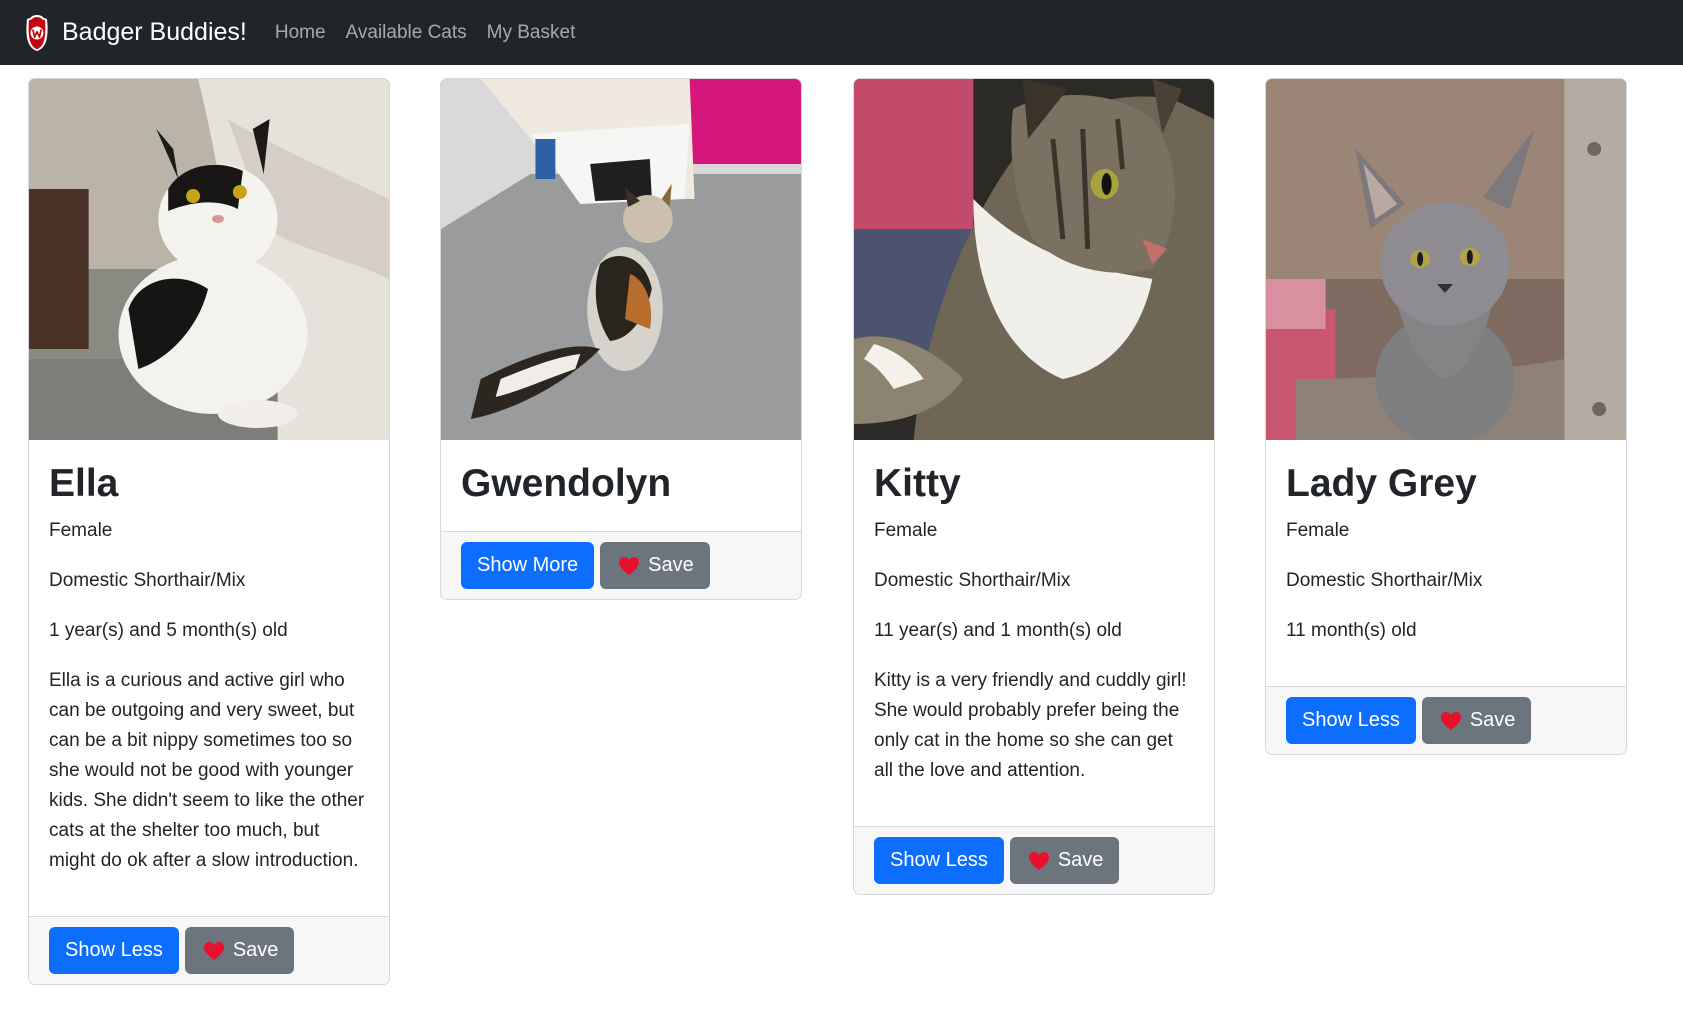 This screenshot has width=1683, height=1025. I want to click on nav-link-available-cats: Available Cats, so click(406, 33).